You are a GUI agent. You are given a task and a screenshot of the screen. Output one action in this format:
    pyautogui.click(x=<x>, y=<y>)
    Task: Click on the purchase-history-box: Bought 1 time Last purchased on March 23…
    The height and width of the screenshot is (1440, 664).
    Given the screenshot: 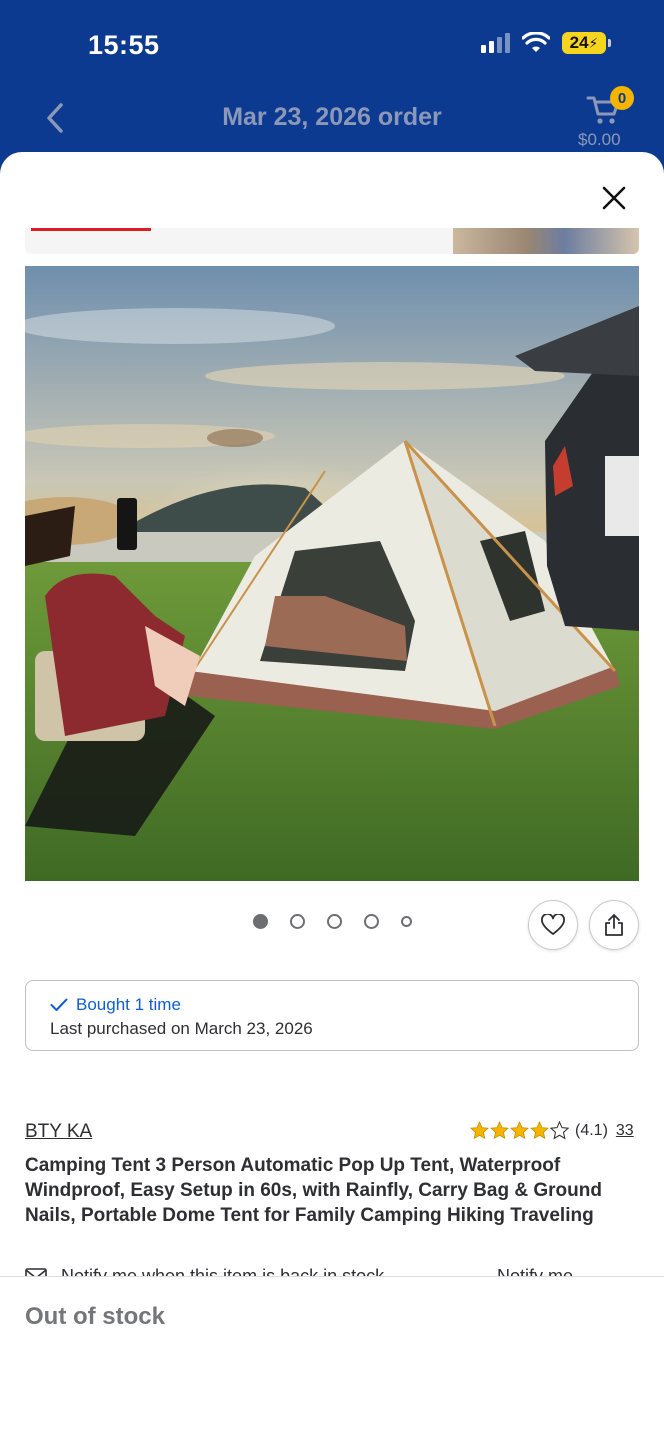 What is the action you would take?
    pyautogui.click(x=332, y=1015)
    